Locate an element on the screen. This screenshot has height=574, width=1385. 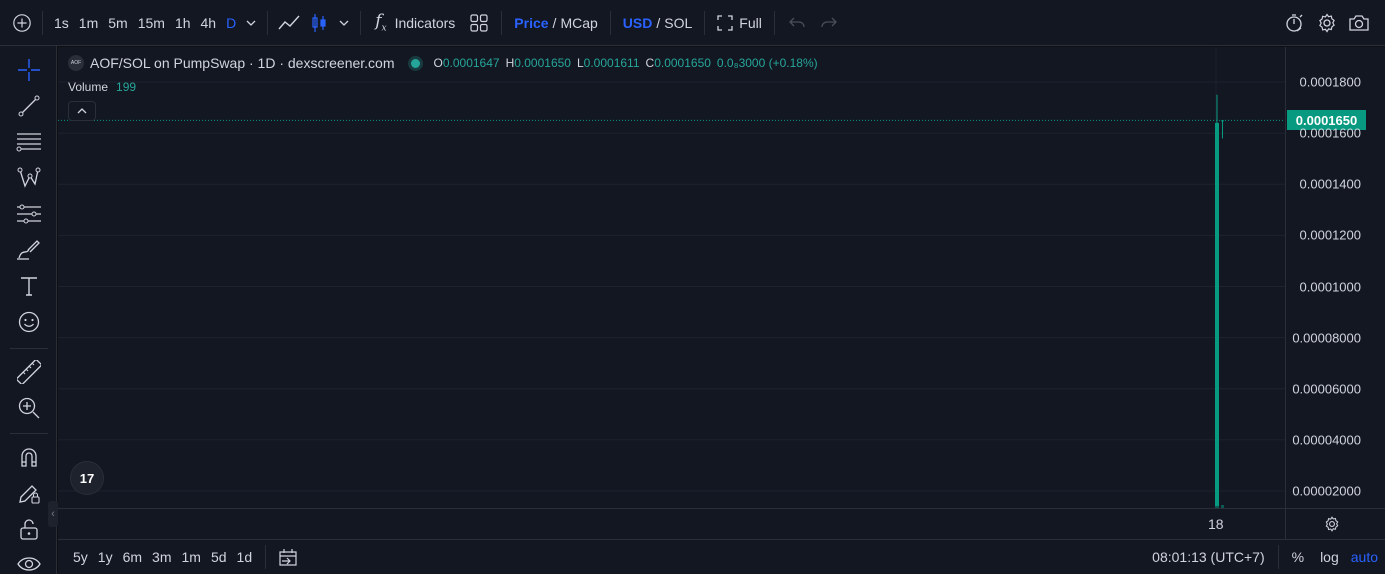
timezone-clock: 08:01:13 (UTC+7) is located at coordinates (1208, 557).